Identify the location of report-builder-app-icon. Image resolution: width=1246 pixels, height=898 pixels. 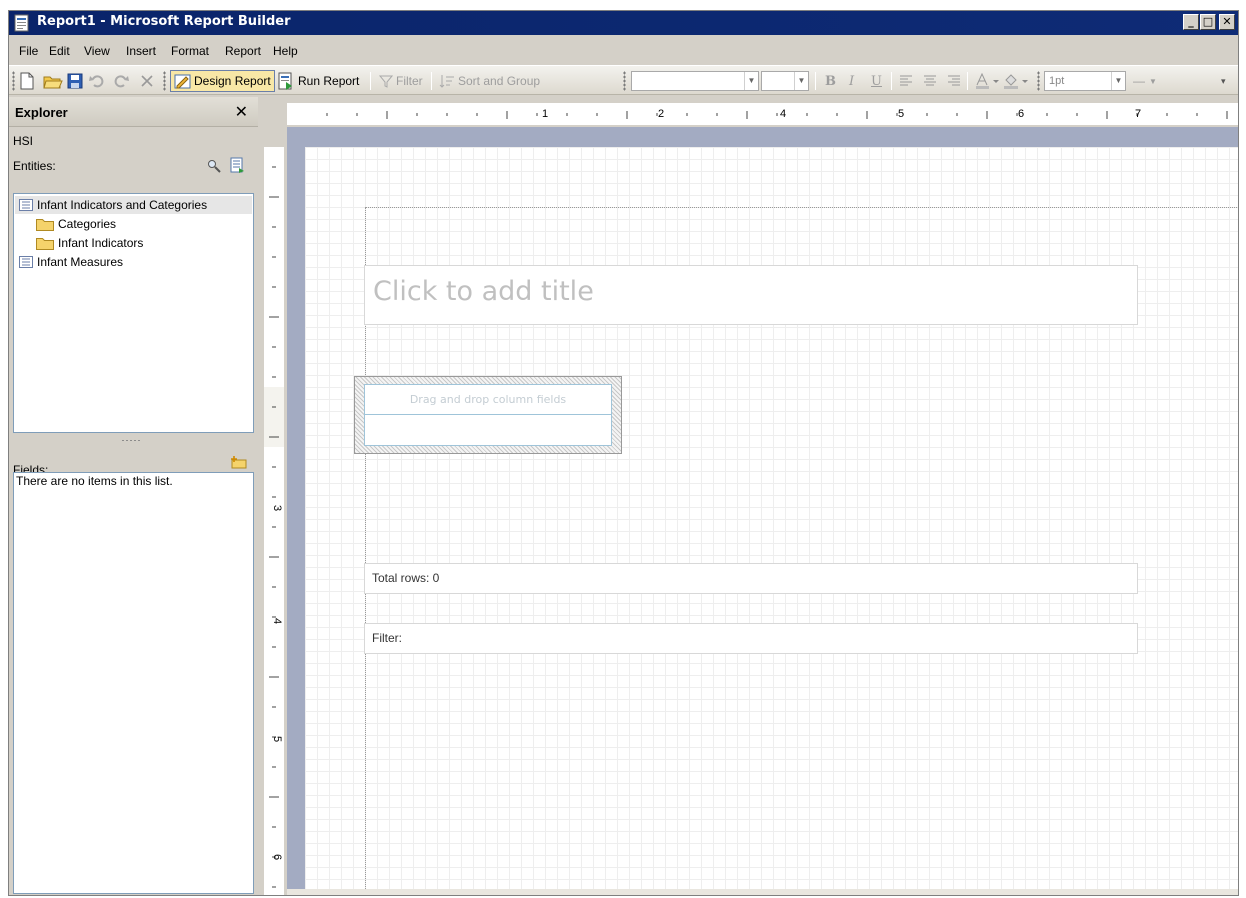
(21, 23).